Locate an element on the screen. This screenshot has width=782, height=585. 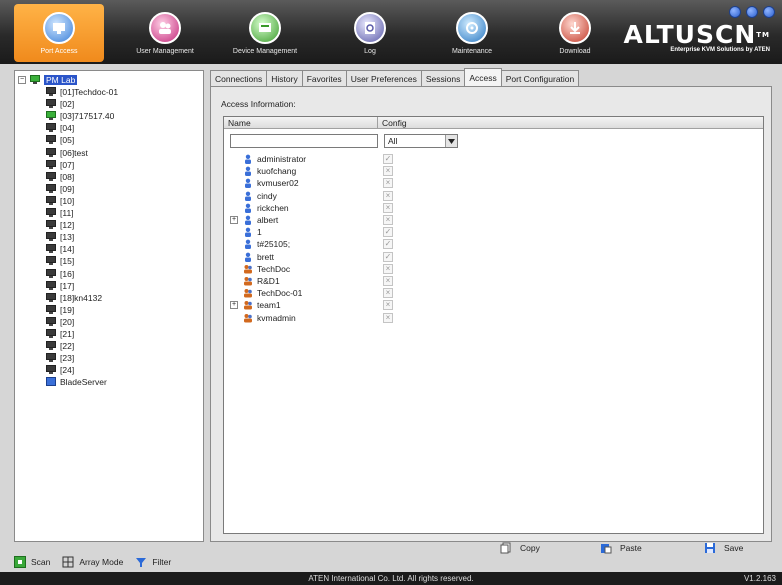
tree-port-item: [16] is located at coordinates (59, 274).